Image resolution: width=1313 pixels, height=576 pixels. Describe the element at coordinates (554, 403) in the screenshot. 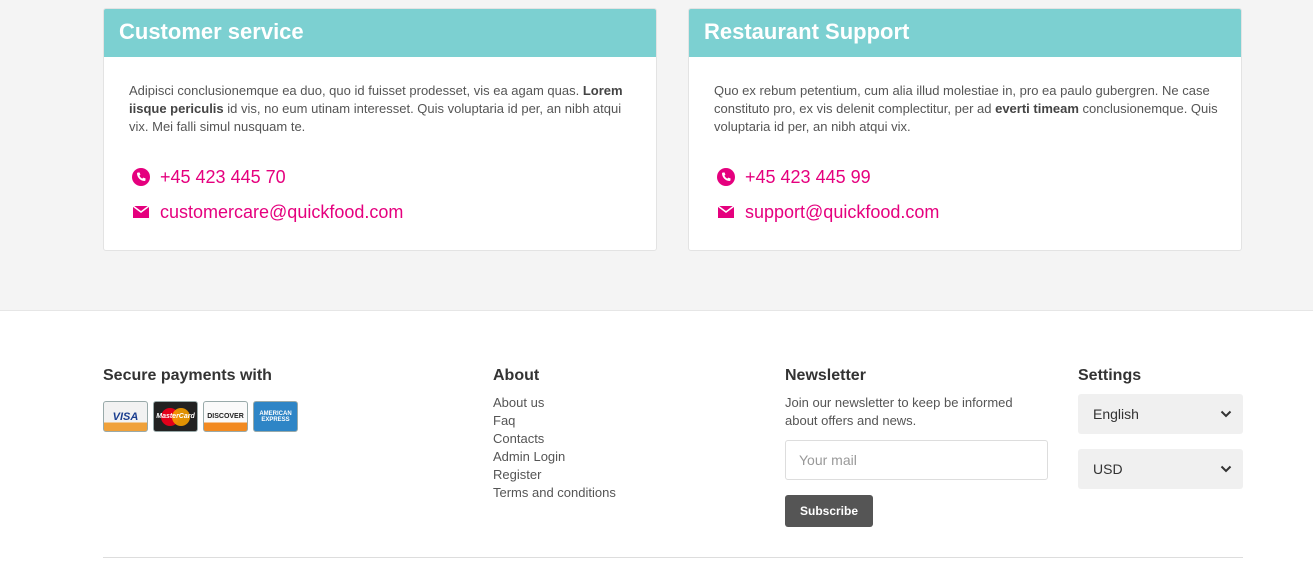

I see `link-about-us: About us` at that location.